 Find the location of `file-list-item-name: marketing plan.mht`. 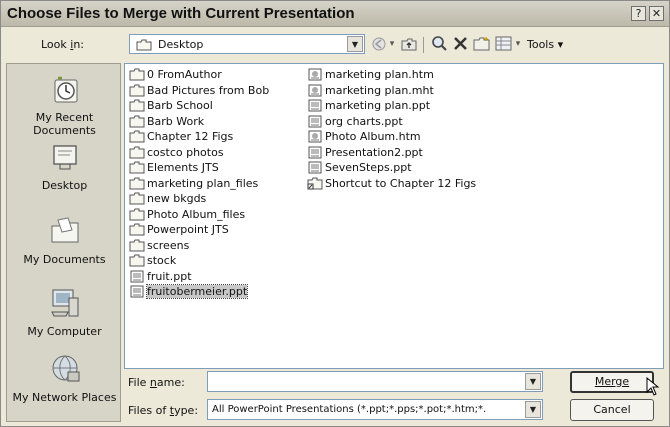

file-list-item-name: marketing plan.mht is located at coordinates (379, 90).